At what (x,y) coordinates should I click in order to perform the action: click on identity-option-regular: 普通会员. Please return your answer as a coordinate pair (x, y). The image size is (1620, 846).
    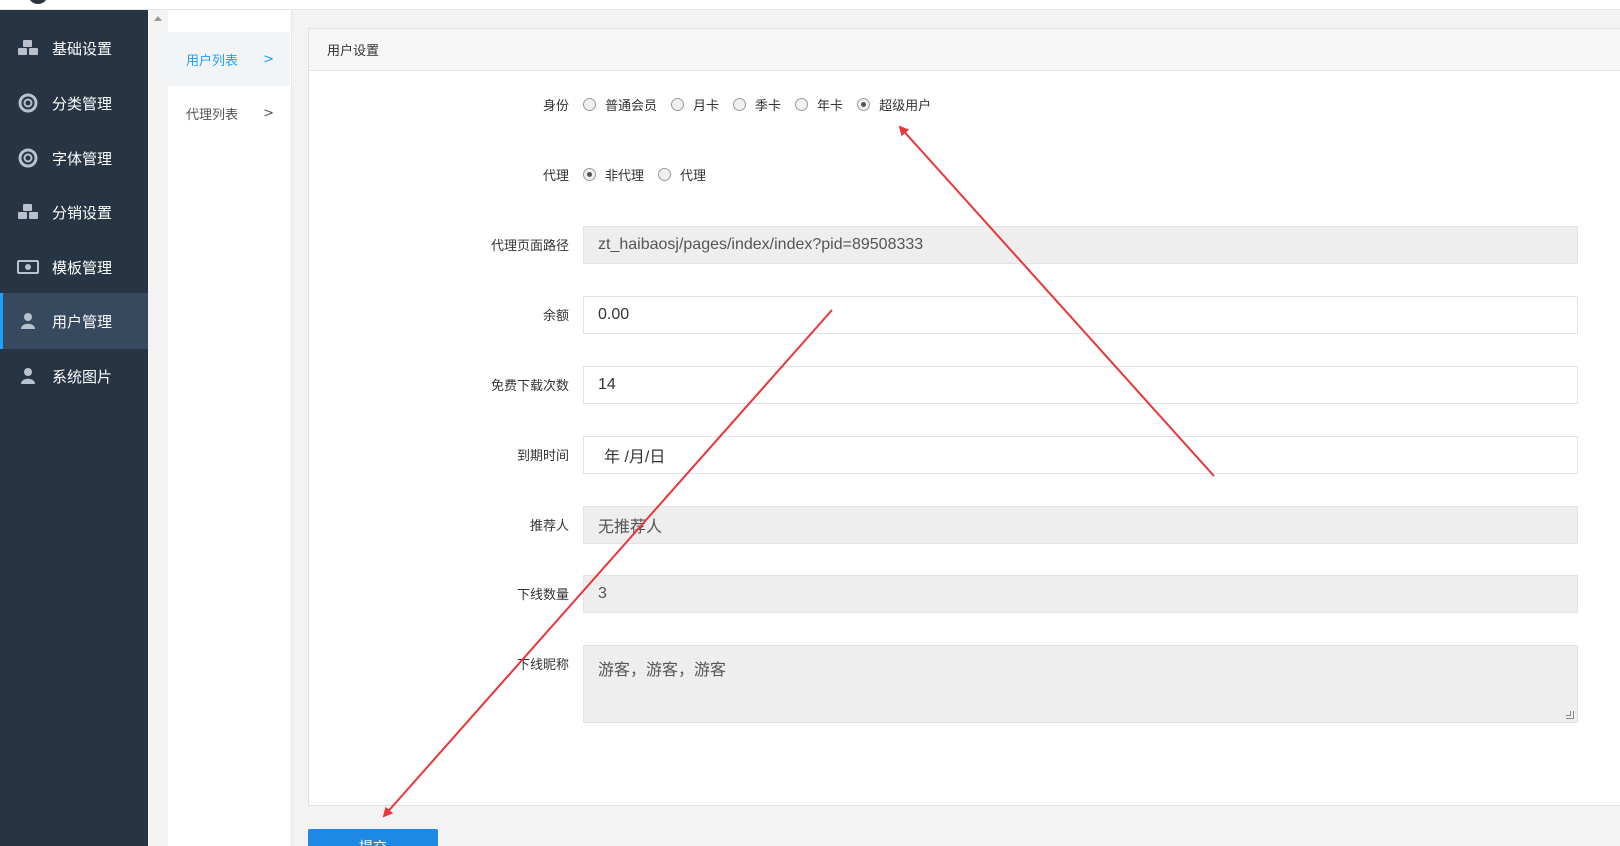
    Looking at the image, I should click on (620, 104).